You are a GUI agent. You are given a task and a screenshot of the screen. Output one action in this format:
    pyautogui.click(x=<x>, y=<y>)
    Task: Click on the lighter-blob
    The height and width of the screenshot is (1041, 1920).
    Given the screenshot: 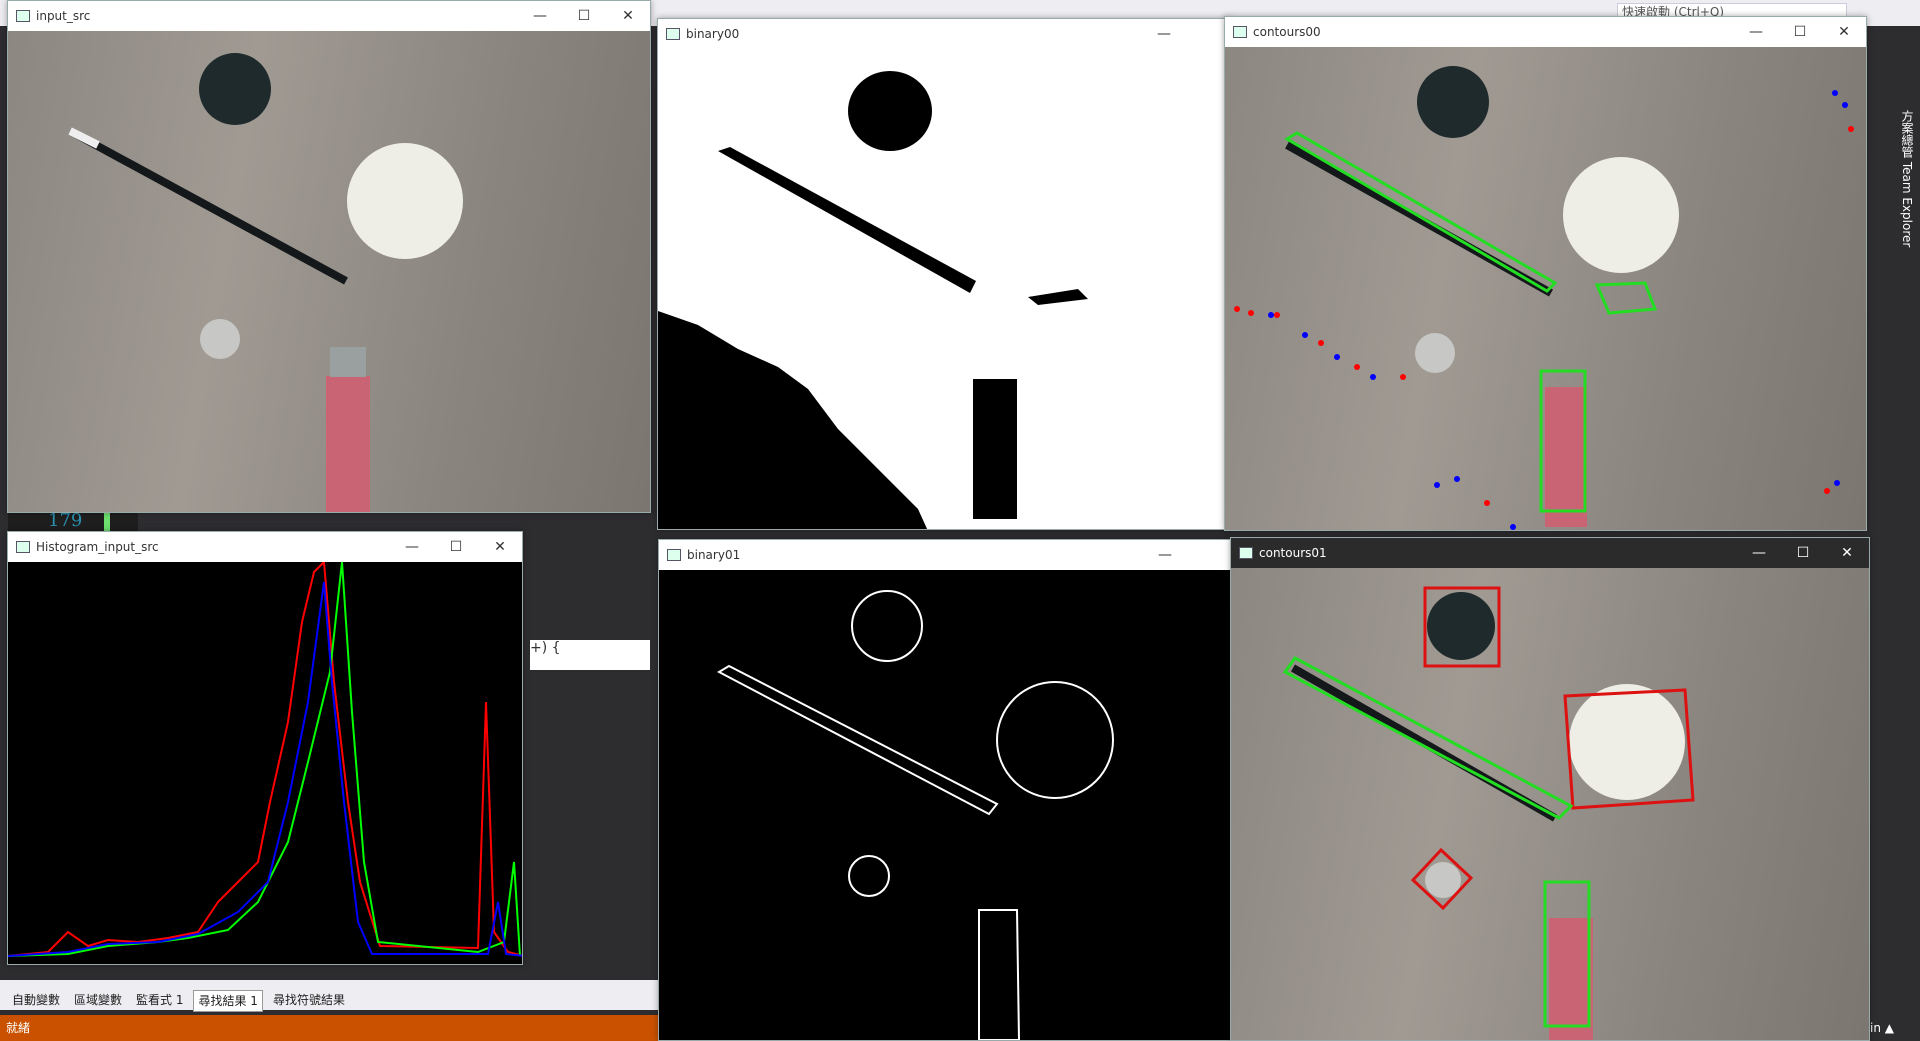 What is the action you would take?
    pyautogui.click(x=995, y=449)
    